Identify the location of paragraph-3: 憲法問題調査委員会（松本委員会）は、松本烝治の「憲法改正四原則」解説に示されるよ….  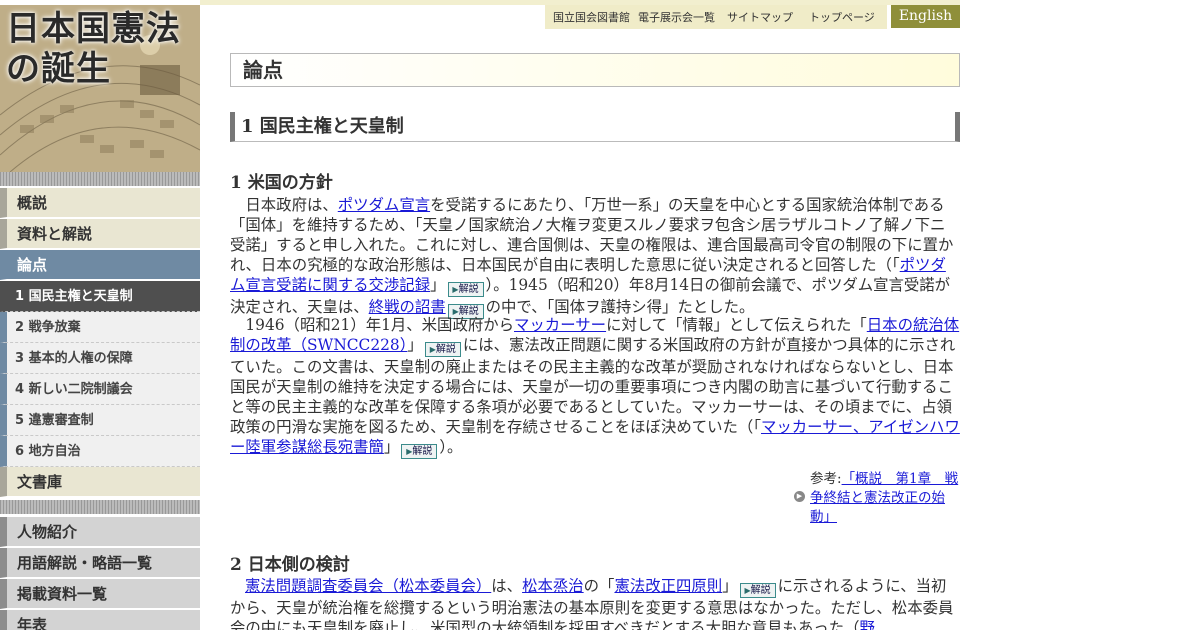
(595, 603).